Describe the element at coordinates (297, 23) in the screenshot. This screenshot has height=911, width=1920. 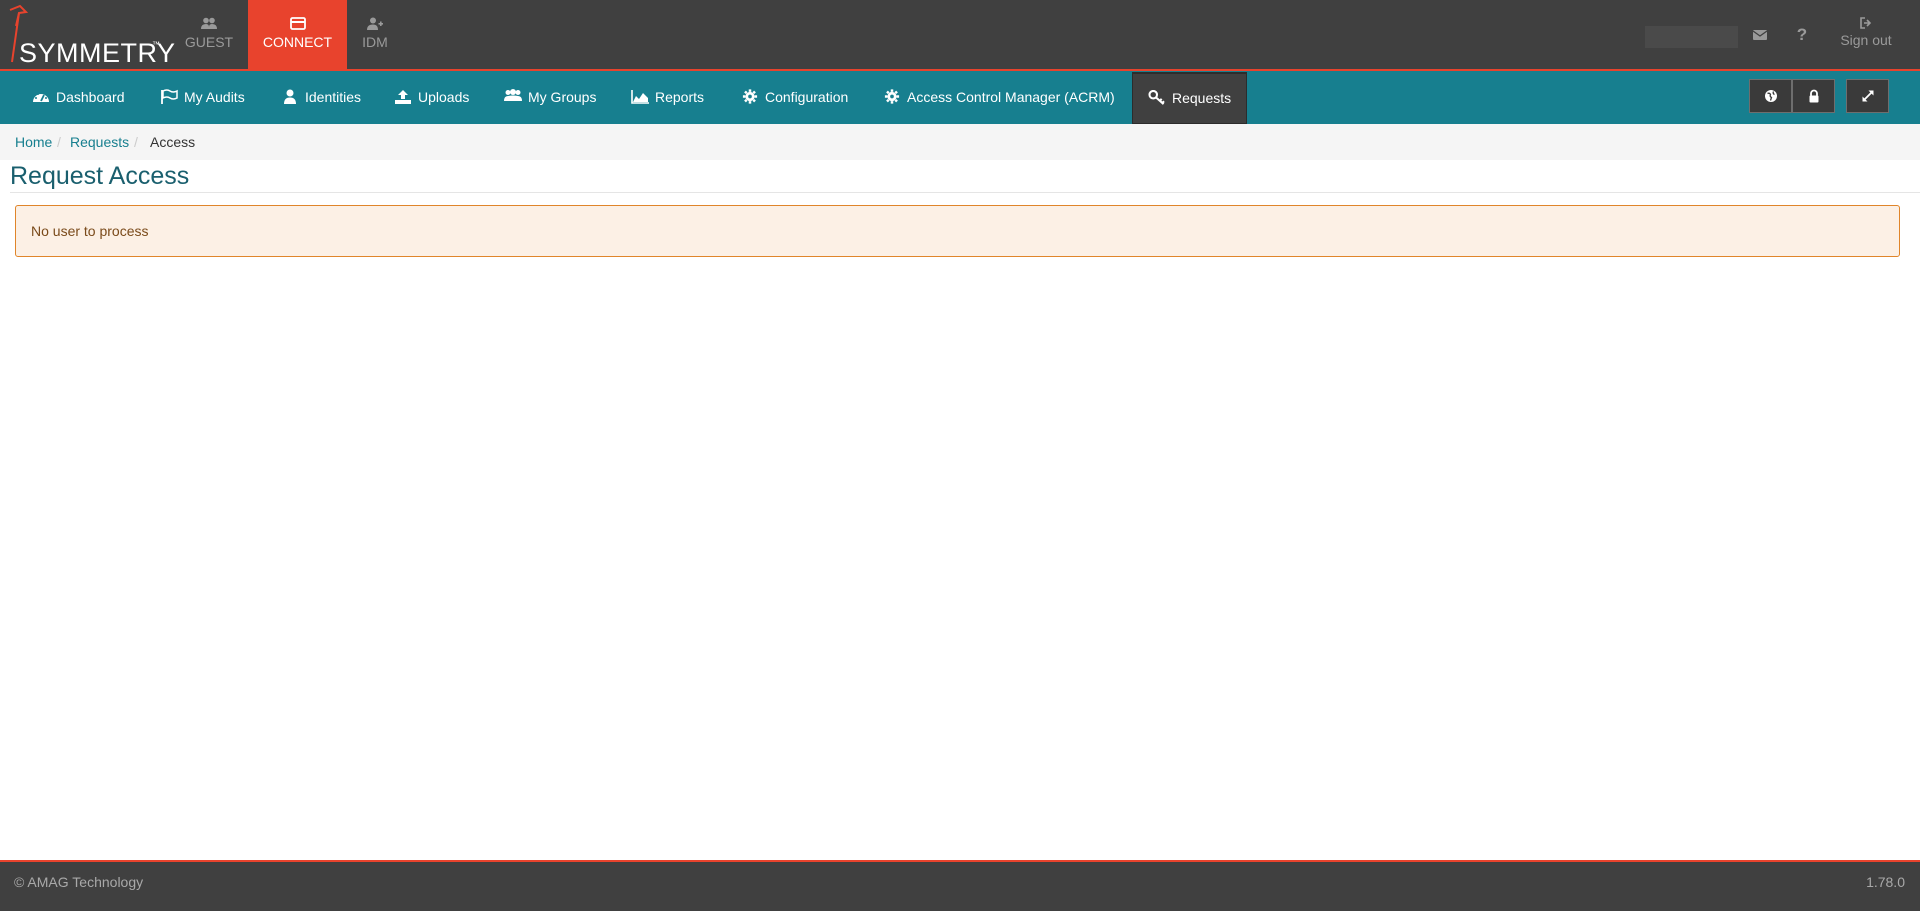
I see `card-icon` at that location.